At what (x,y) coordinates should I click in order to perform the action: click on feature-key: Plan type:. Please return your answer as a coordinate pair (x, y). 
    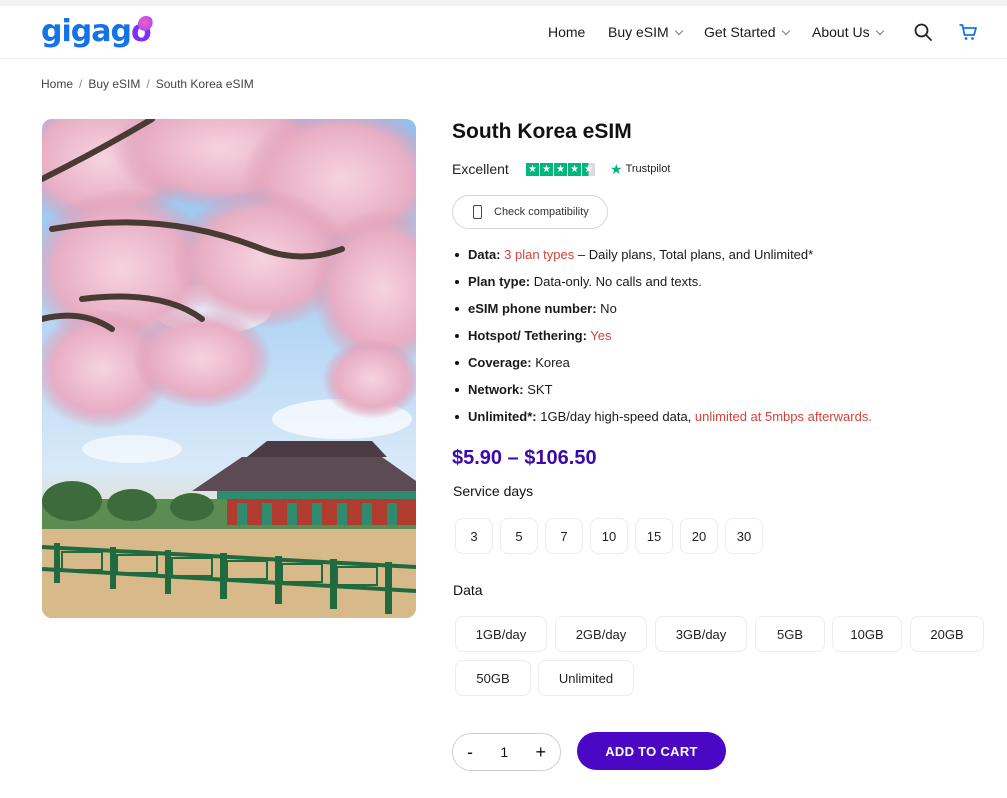
    Looking at the image, I should click on (499, 281).